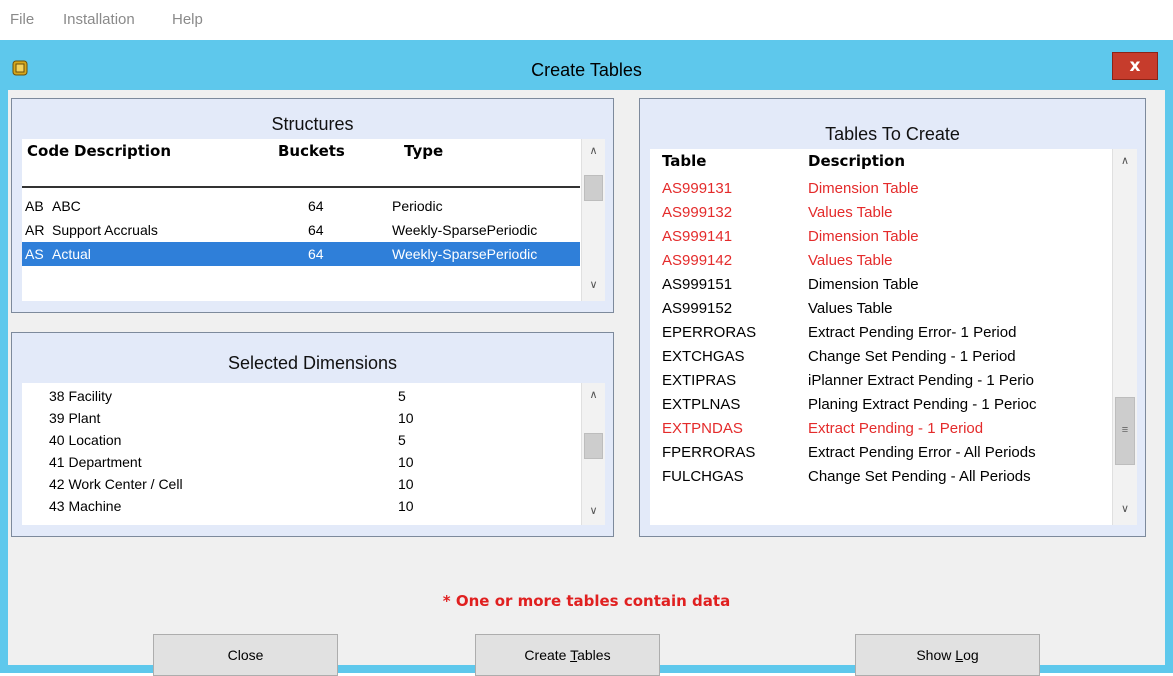  Describe the element at coordinates (586, 20) in the screenshot. I see `menu-bar: File Installation Help` at that location.